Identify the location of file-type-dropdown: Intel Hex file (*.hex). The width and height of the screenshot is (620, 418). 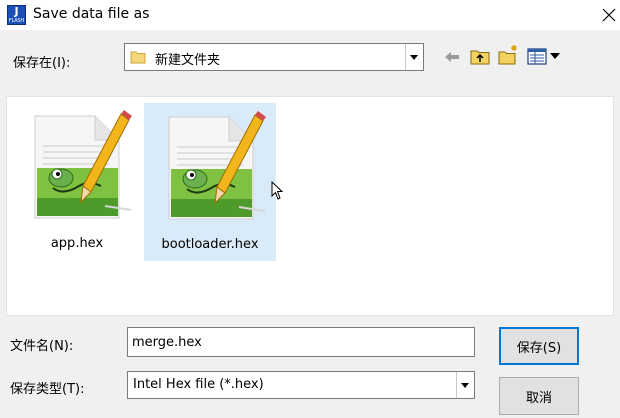
(301, 385).